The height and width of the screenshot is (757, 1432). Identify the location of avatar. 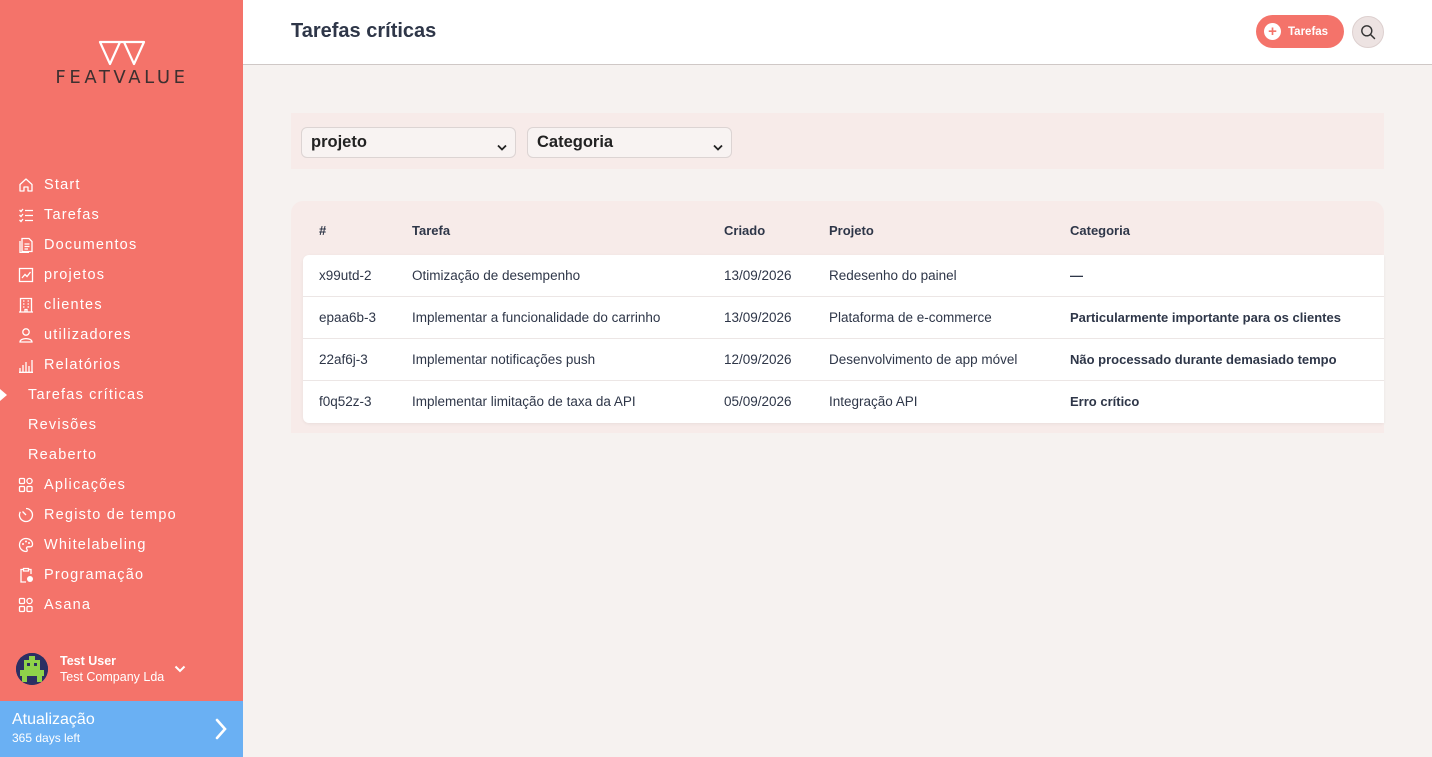
(32, 669).